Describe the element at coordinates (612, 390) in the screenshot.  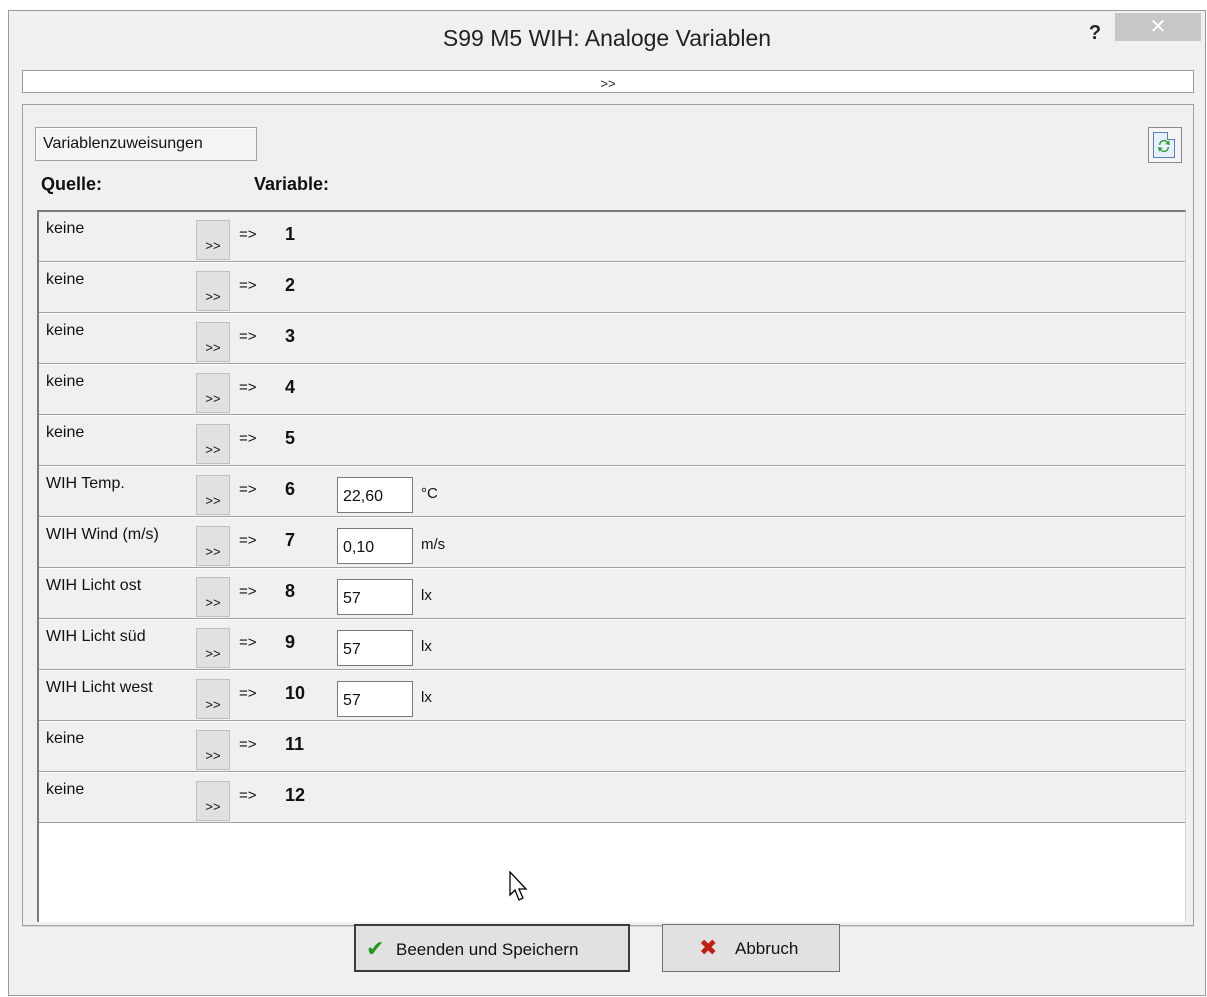
I see `table-row: keine >> => 4` at that location.